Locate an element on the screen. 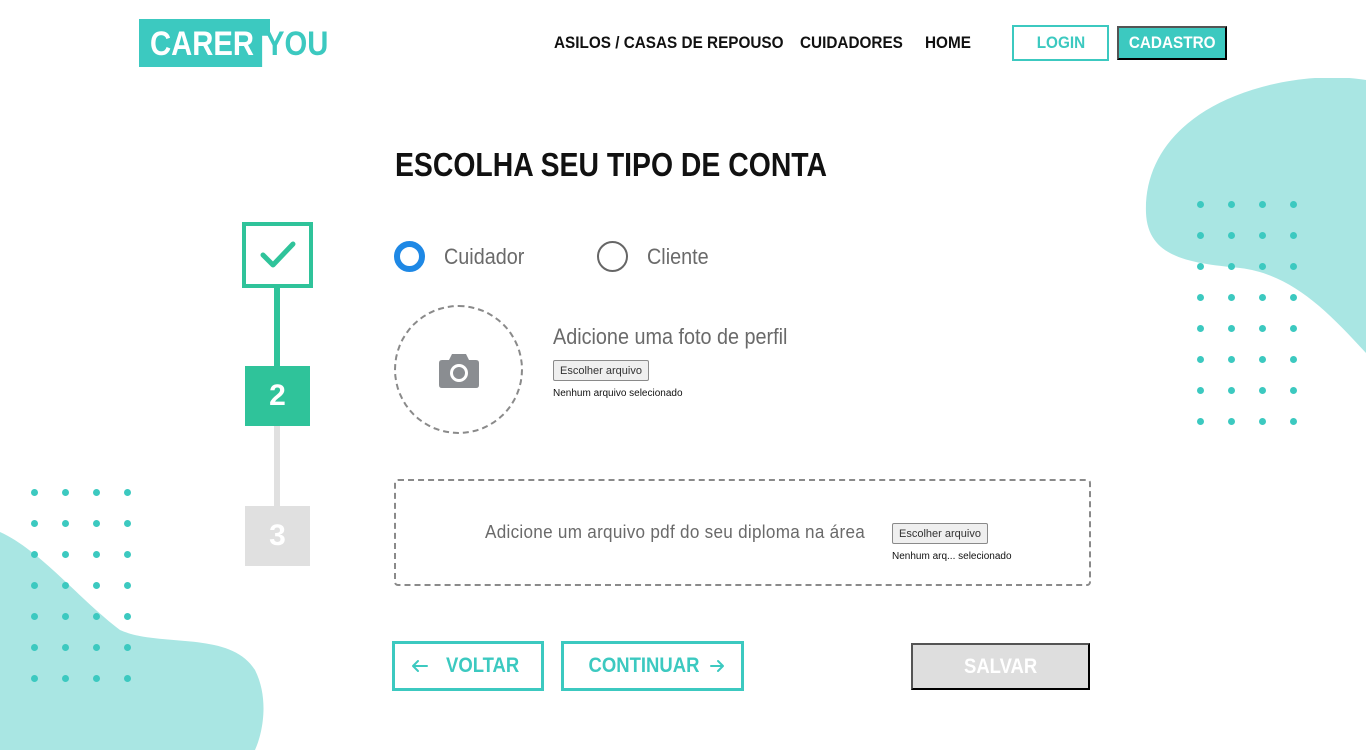 The height and width of the screenshot is (750, 1366). signup-button: CADASTRO is located at coordinates (1172, 43).